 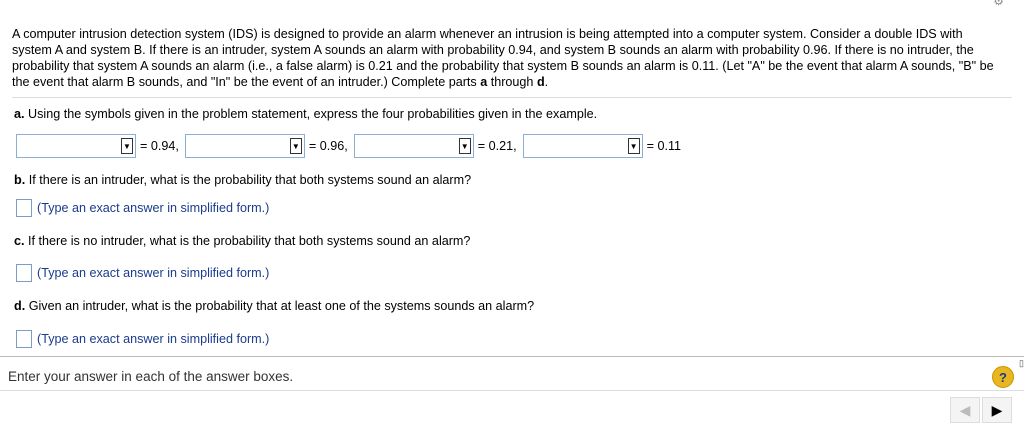 I want to click on question-navigation: ◀ ▶, so click(x=981, y=410).